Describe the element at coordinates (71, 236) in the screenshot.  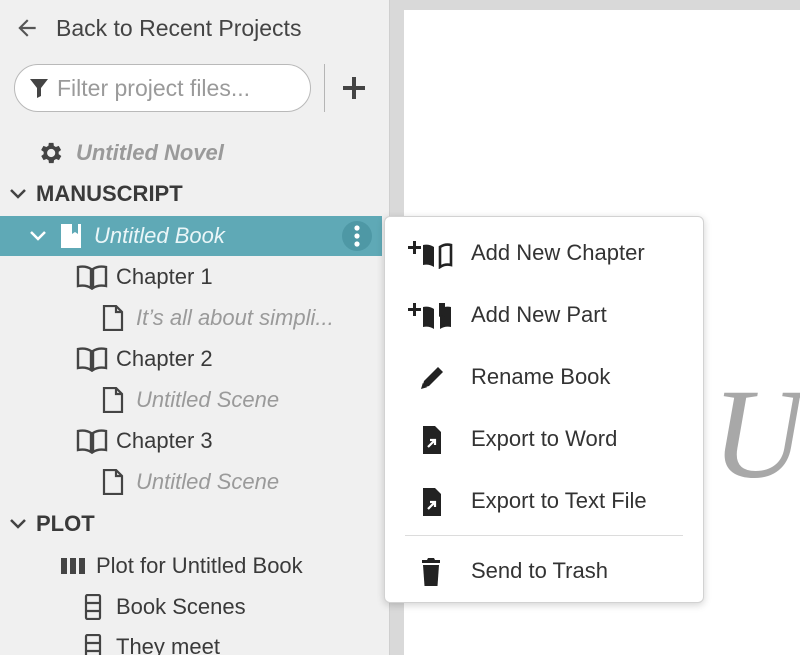
I see `book-icon` at that location.